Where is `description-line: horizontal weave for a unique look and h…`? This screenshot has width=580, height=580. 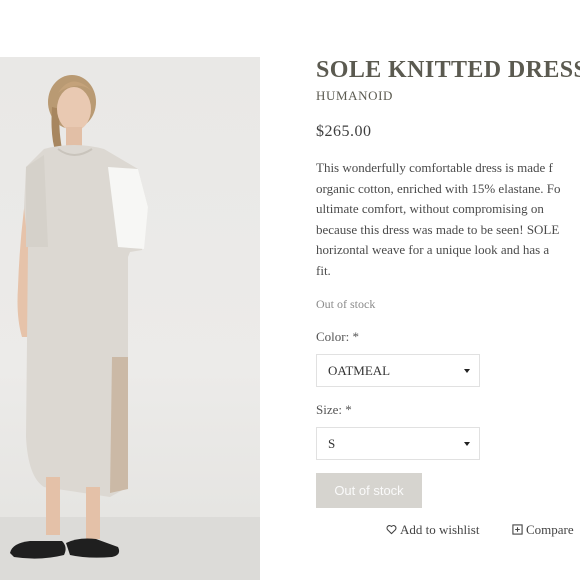 description-line: horizontal weave for a unique look and h… is located at coordinates (433, 250).